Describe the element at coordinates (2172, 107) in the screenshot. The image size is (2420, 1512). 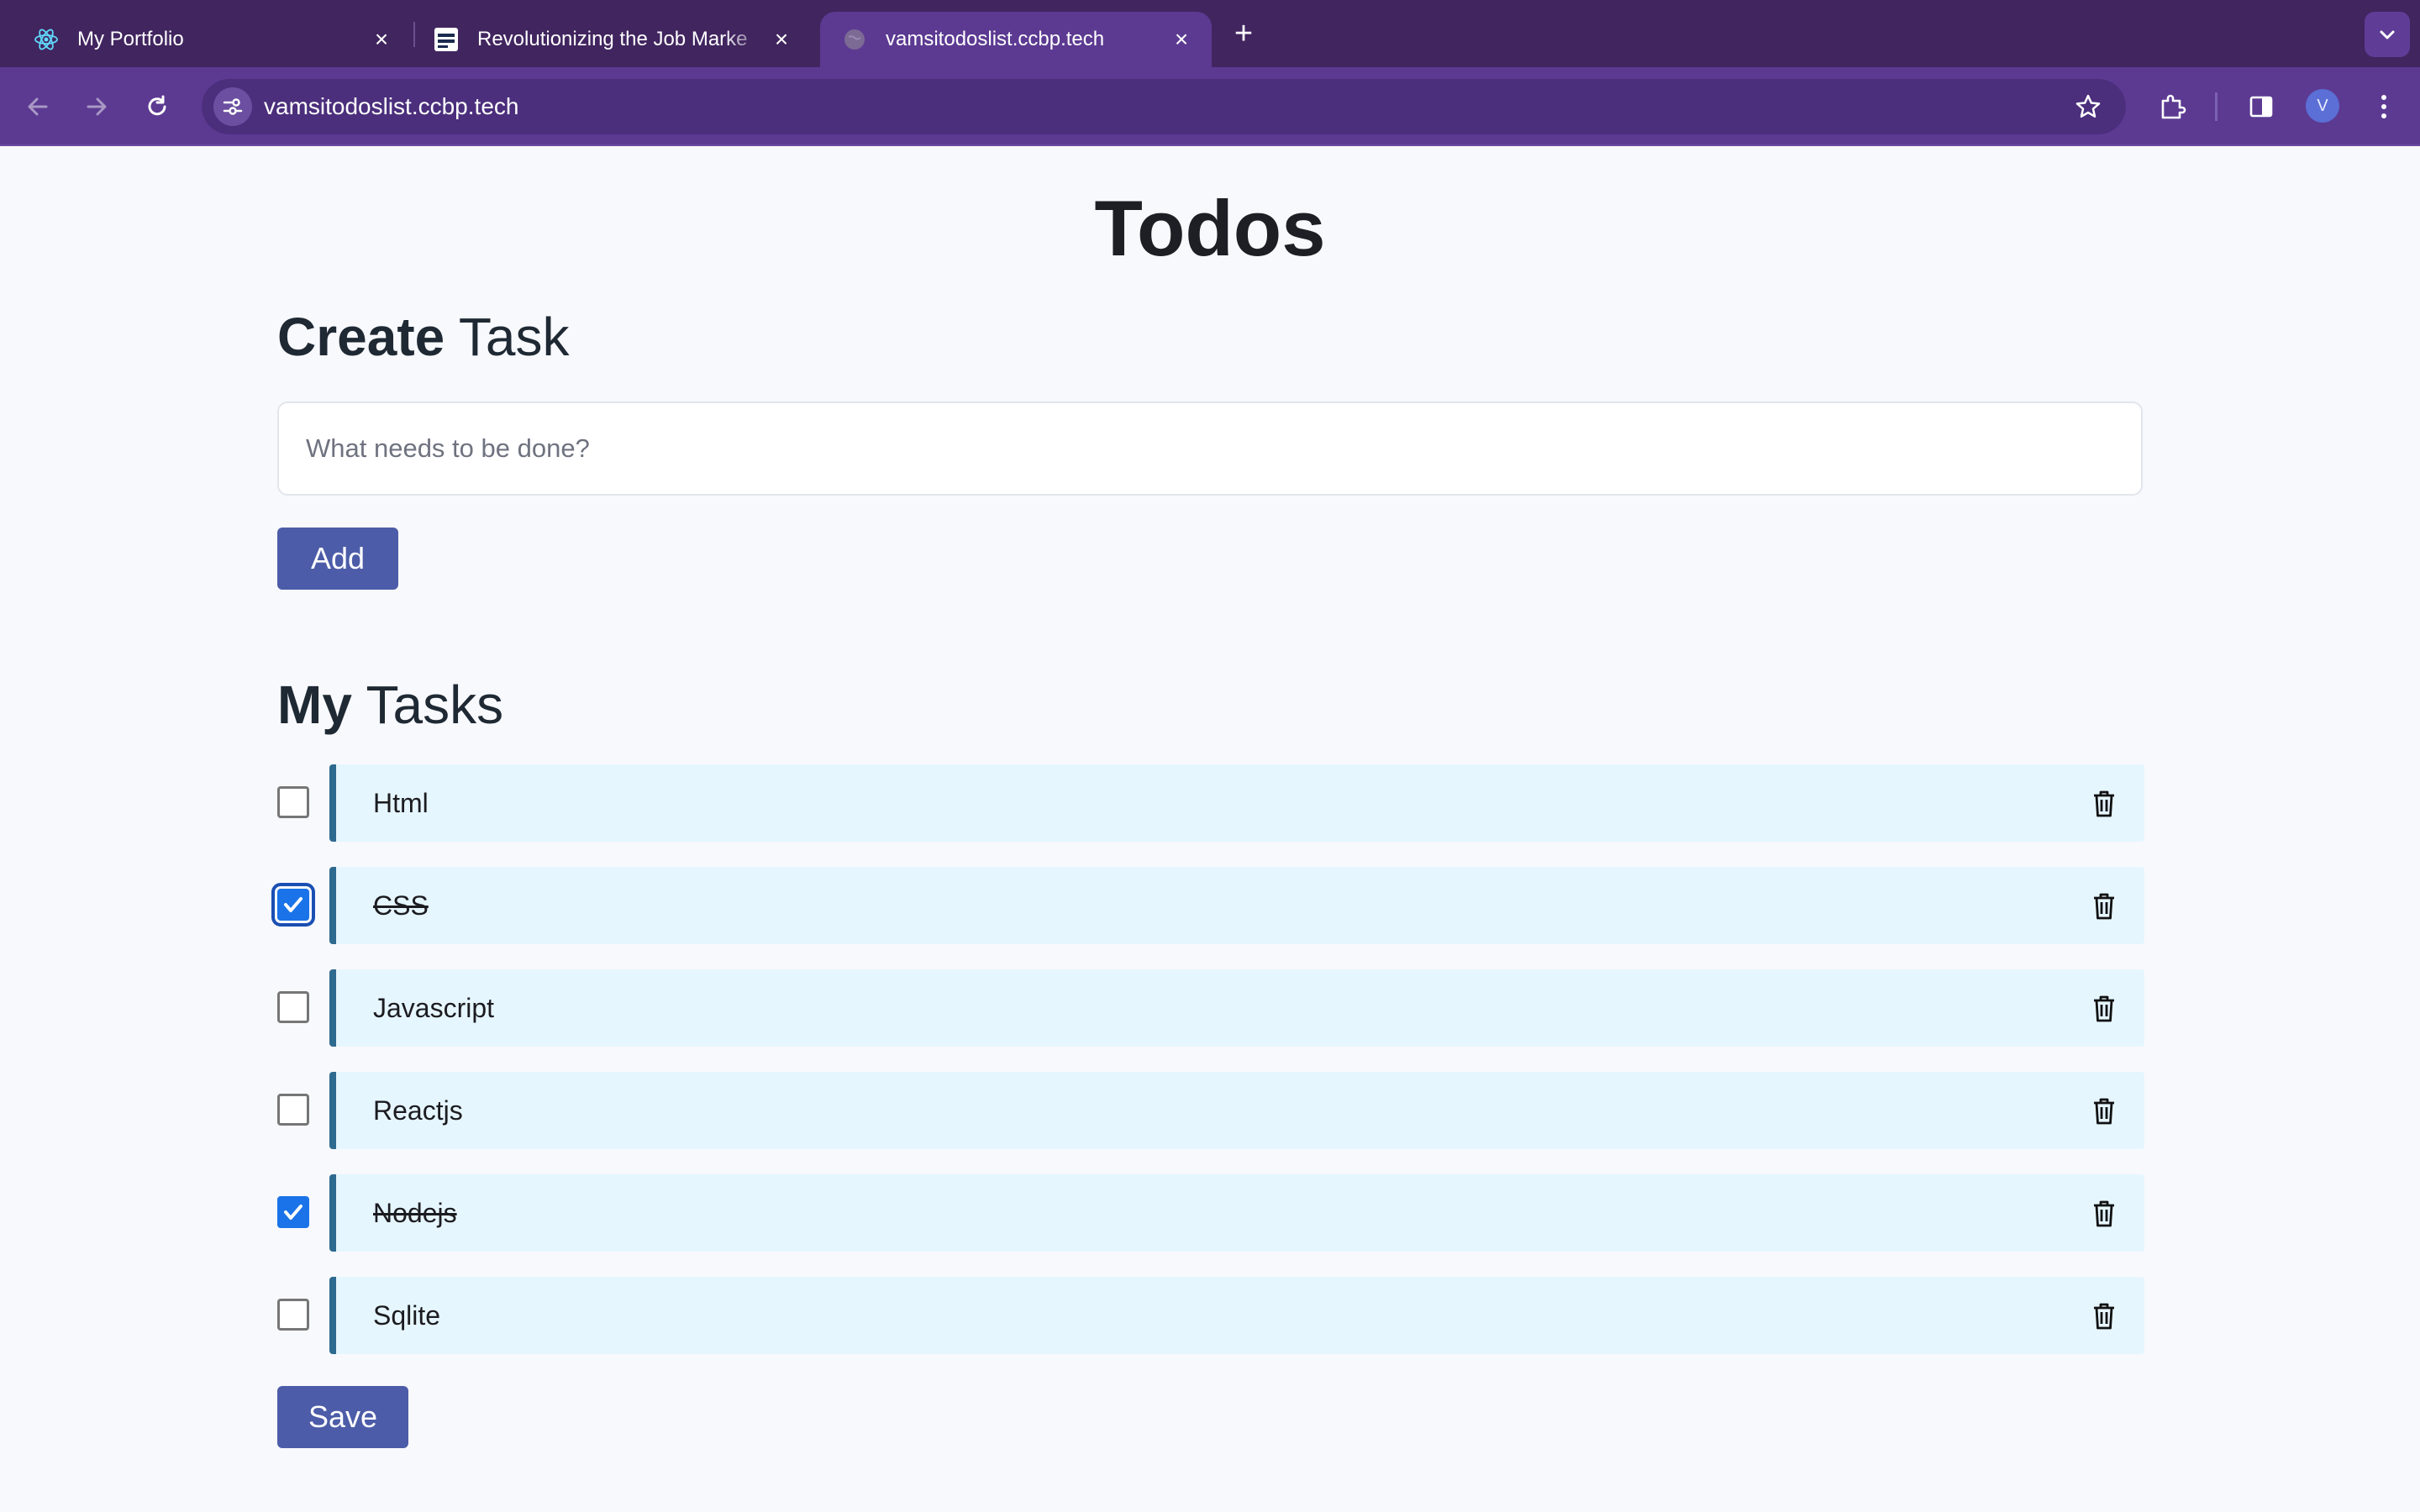
I see `extensions-icon` at that location.